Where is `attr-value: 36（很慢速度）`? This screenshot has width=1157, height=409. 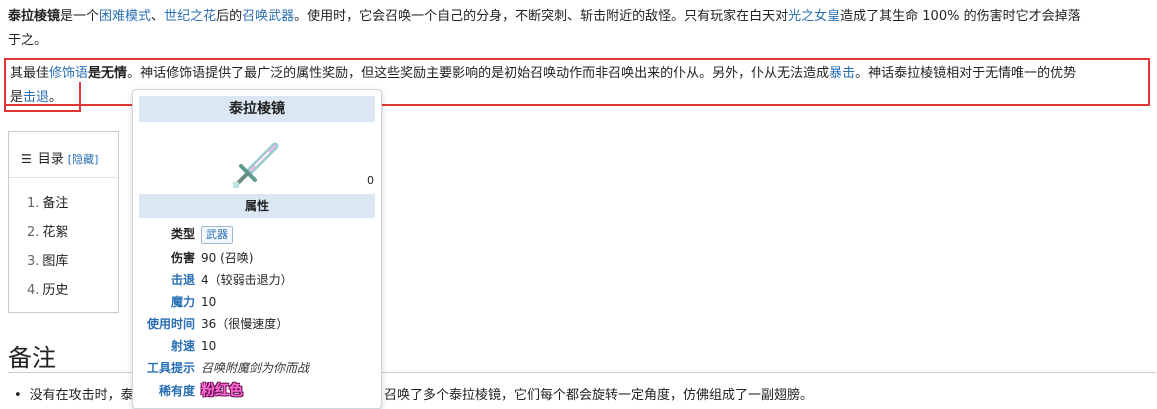 attr-value: 36（很慢速度） is located at coordinates (245, 324).